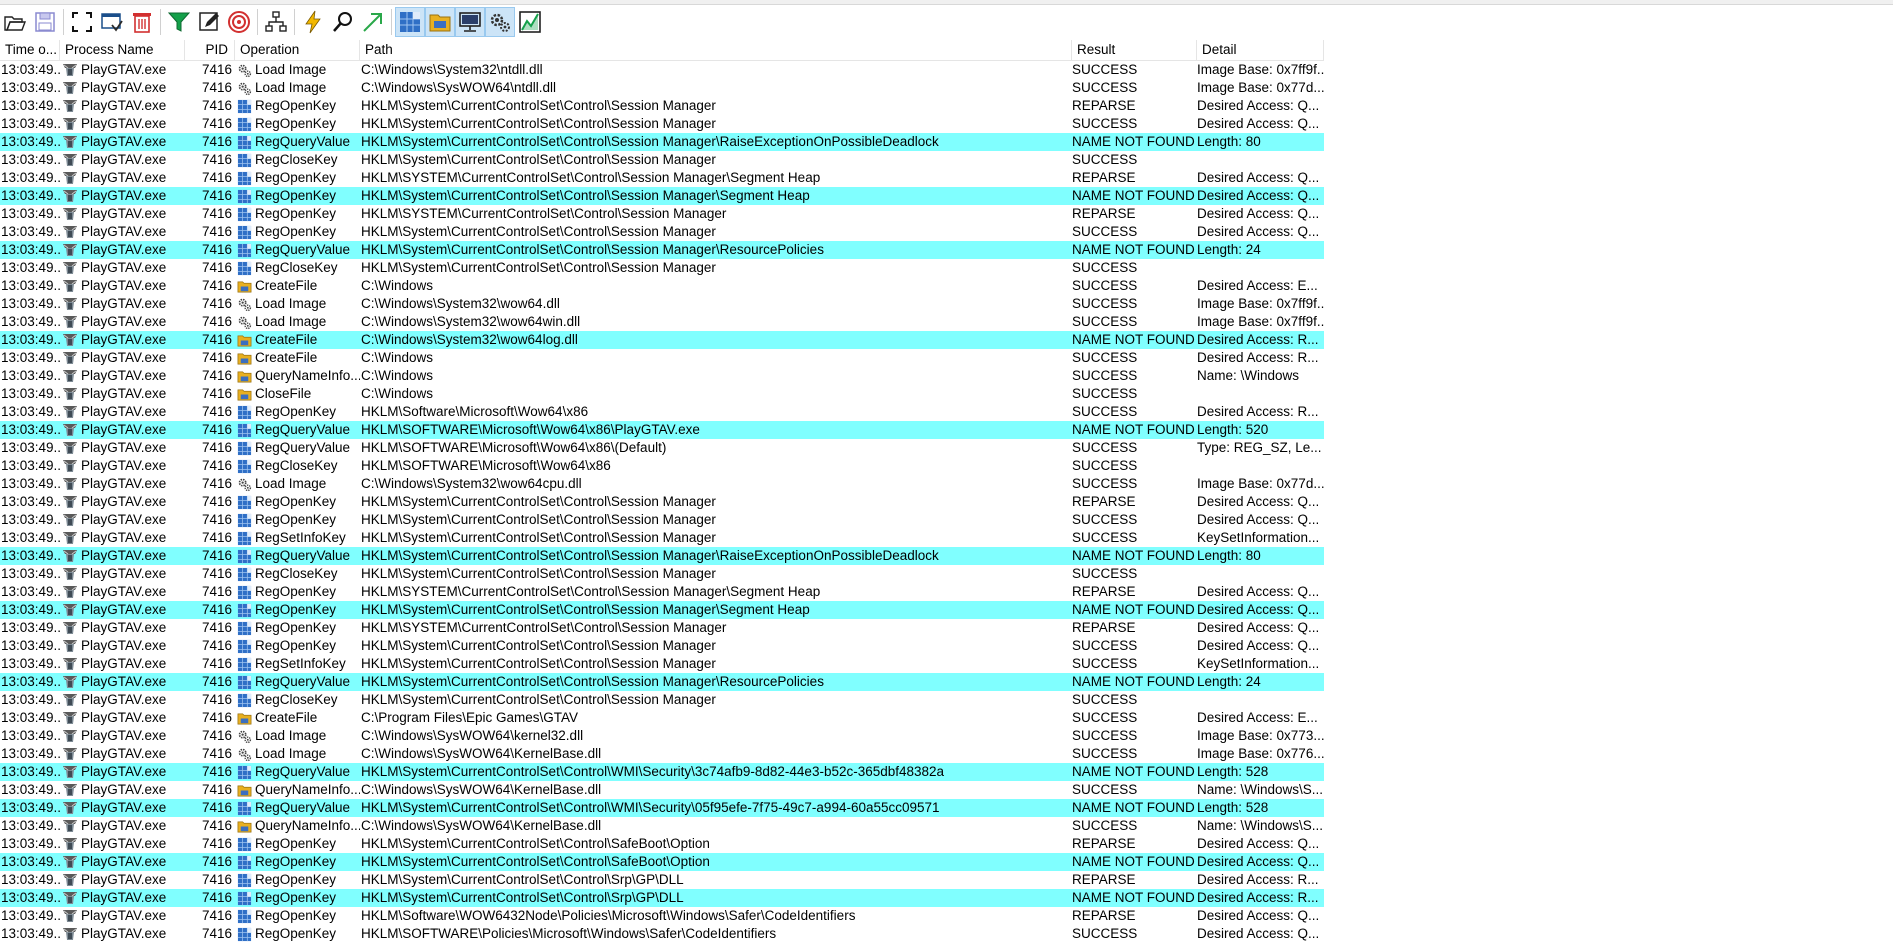  Describe the element at coordinates (244, 286) in the screenshot. I see `folder-icon` at that location.